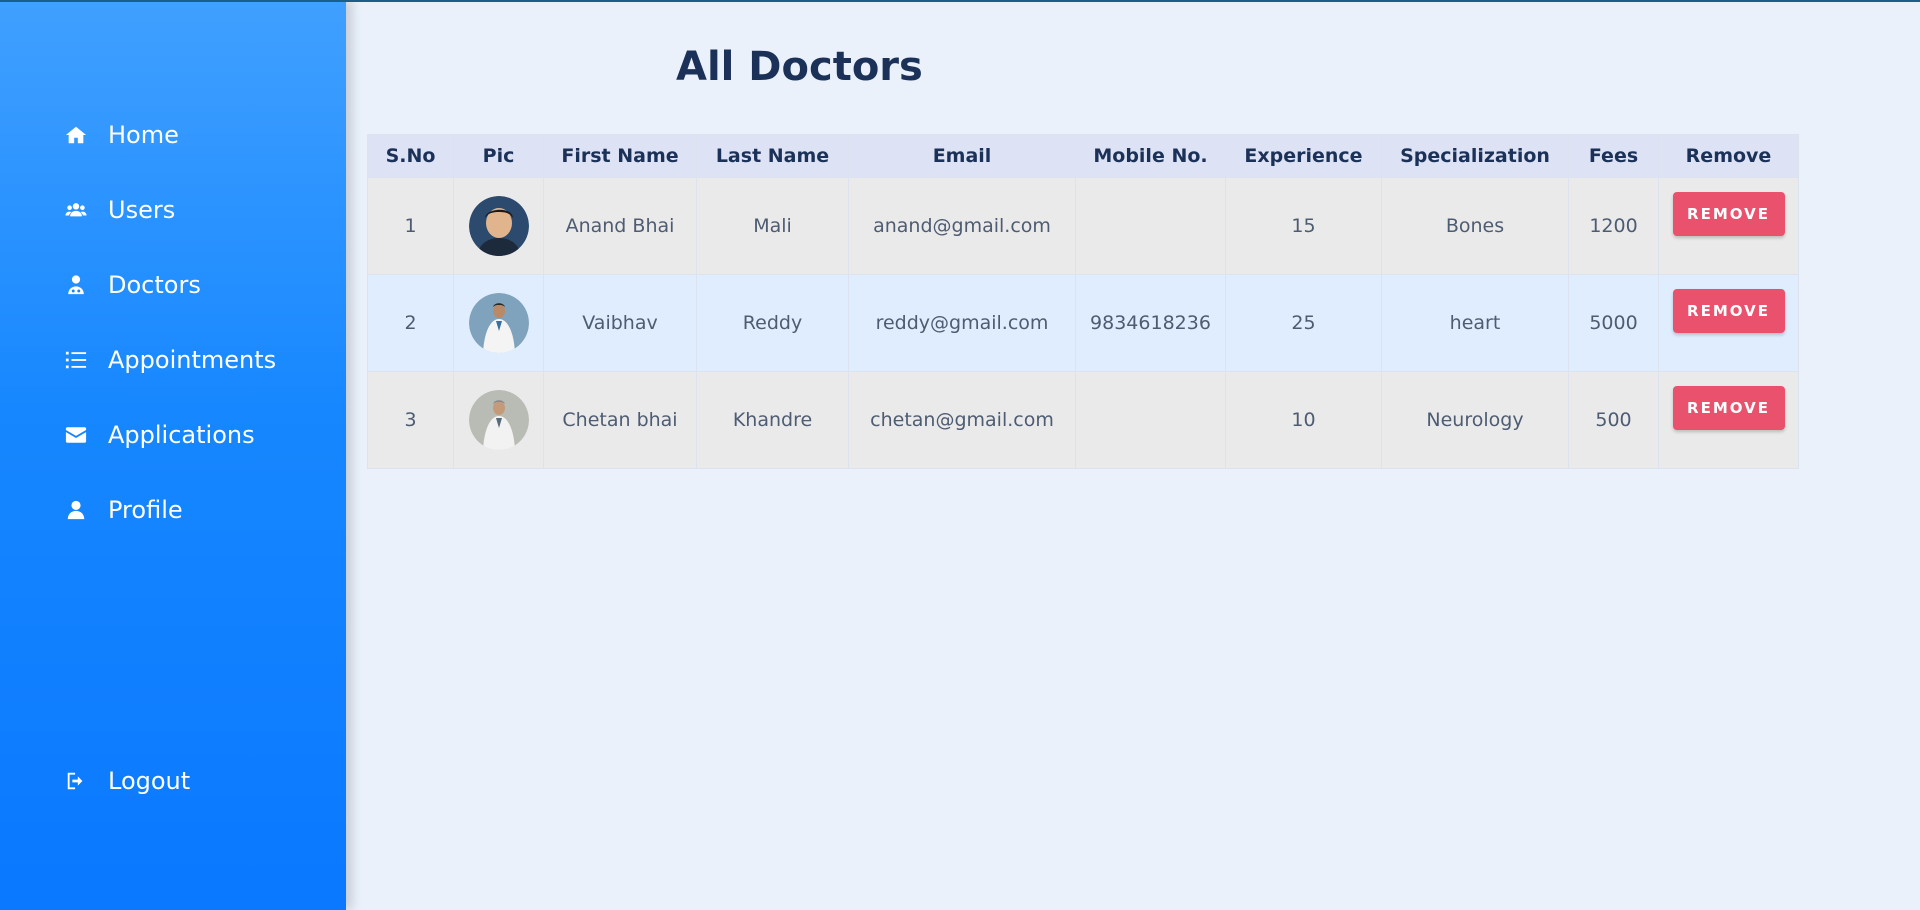  I want to click on column-header-sno: S.No, so click(410, 156).